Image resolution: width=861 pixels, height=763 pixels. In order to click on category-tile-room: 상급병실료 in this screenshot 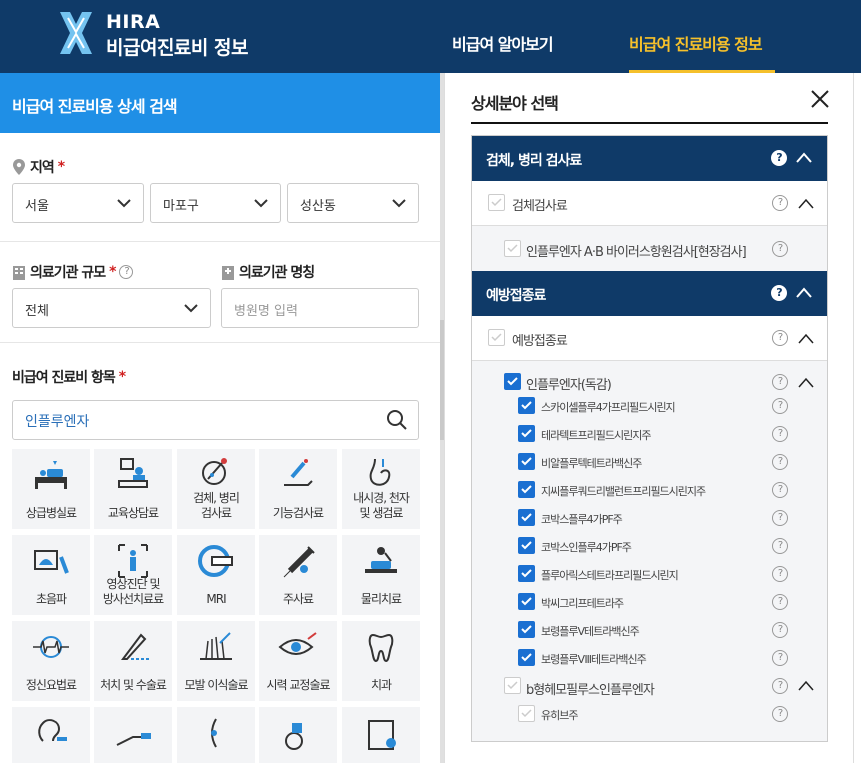, I will do `click(51, 489)`.